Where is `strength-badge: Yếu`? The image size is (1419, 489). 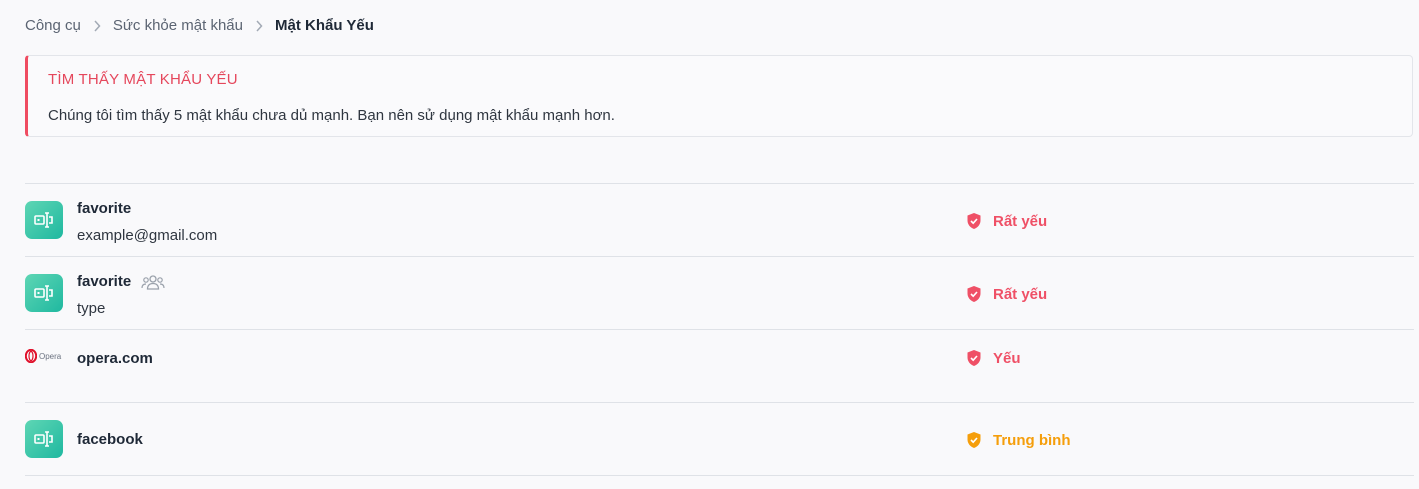
strength-badge: Yếu is located at coordinates (993, 358).